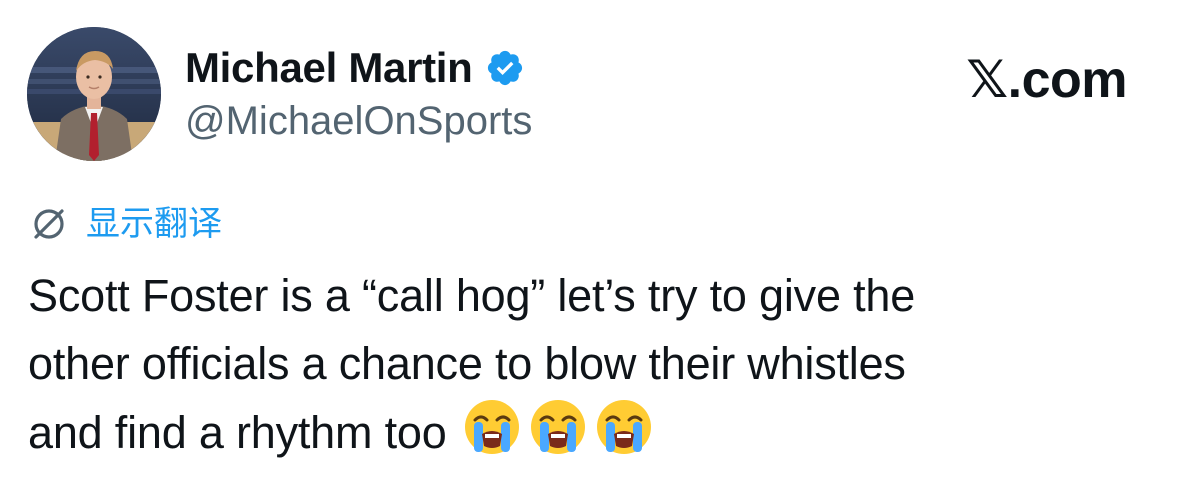 The width and height of the screenshot is (1179, 495). I want to click on avatar, so click(94, 94).